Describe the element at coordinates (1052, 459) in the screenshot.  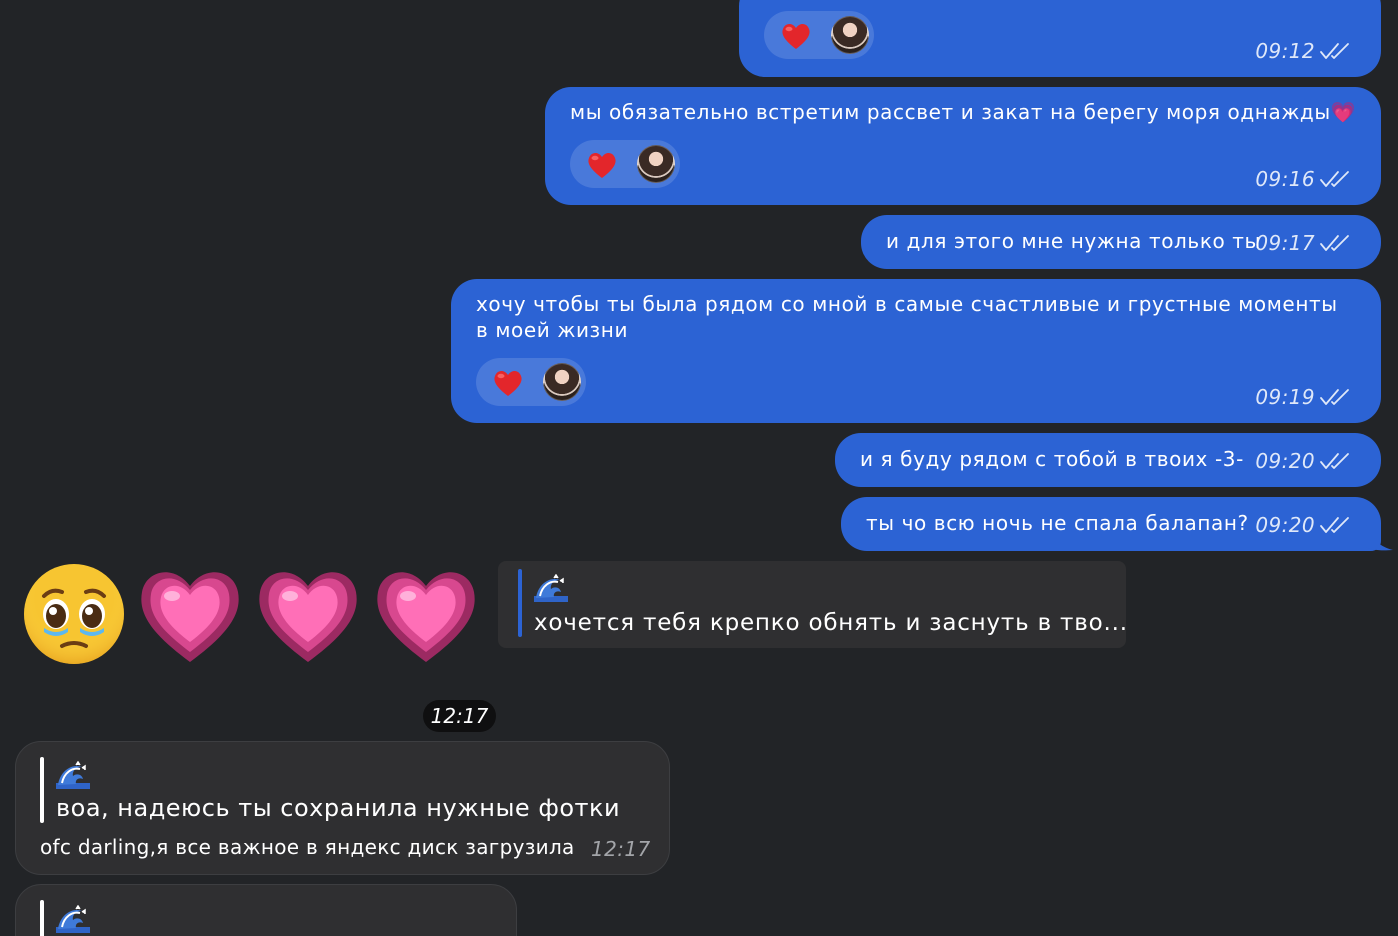
I see `message-text: и я буду рядом с тобой в твоих -3-` at that location.